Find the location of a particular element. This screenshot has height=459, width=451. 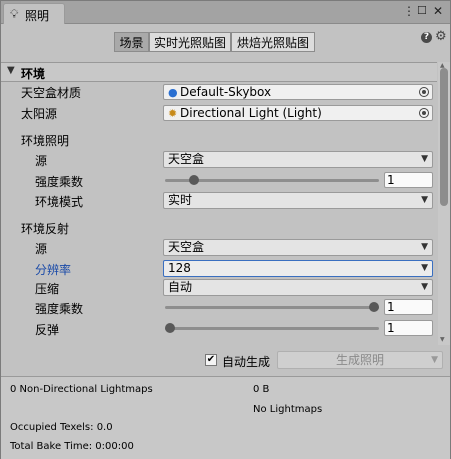

lightmaps-size: 0 B is located at coordinates (261, 389).